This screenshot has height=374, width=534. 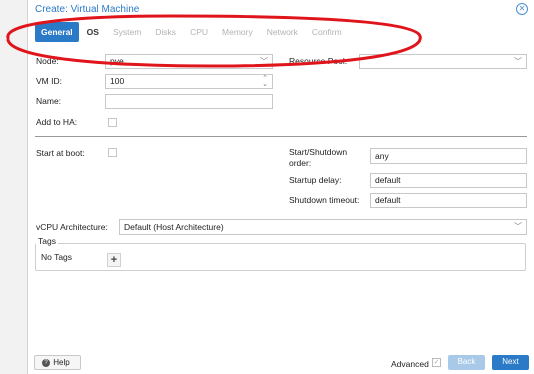 What do you see at coordinates (281, 136) in the screenshot?
I see `section-divider` at bounding box center [281, 136].